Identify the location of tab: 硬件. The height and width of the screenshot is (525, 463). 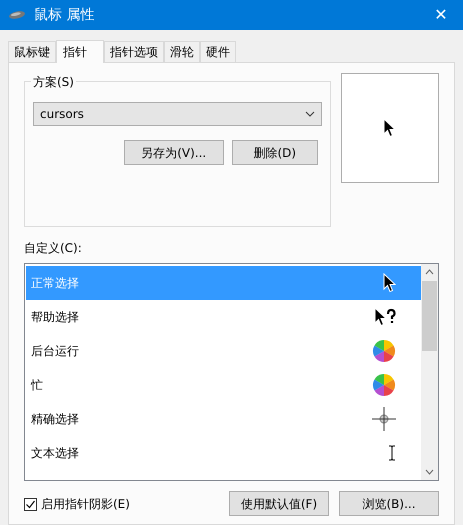
(218, 51).